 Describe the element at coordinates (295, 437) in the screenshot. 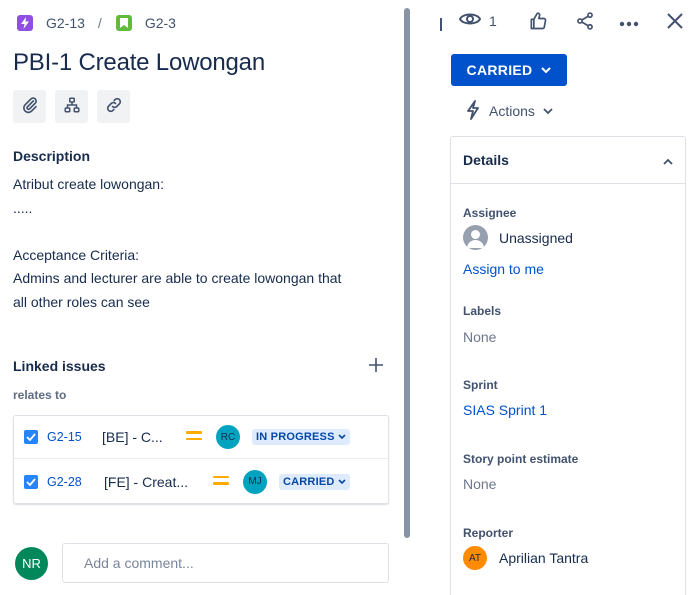

I see `status-label: IN PROGRESS` at that location.